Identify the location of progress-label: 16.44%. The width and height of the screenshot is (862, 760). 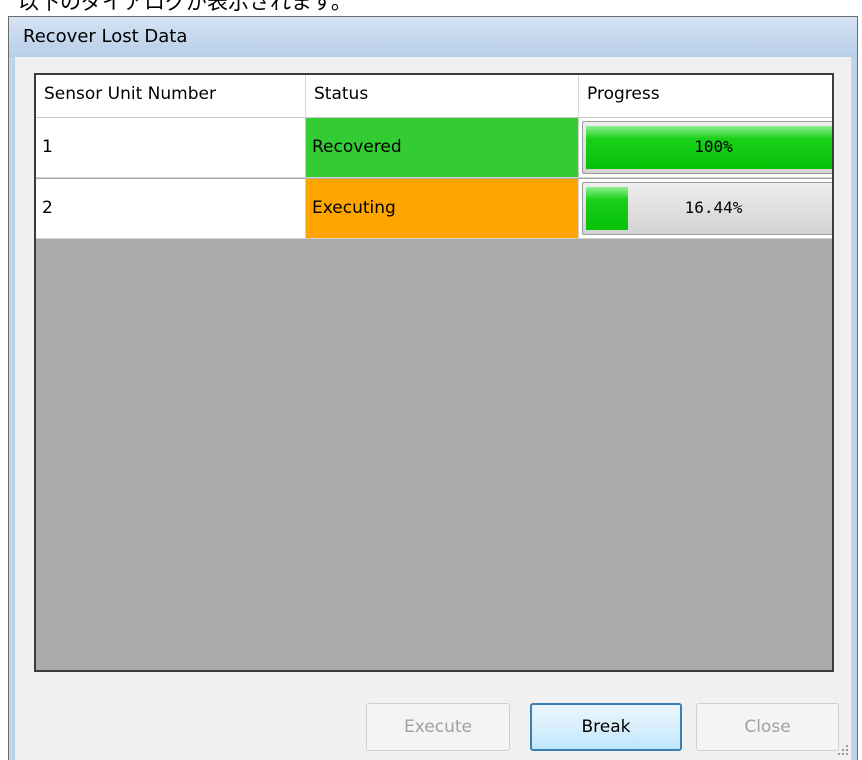
(713, 207).